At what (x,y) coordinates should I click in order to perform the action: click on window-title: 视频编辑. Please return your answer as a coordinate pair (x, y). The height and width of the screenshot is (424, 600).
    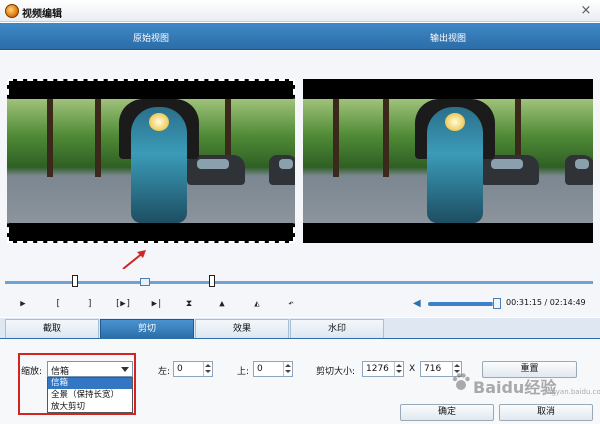
    Looking at the image, I should click on (42, 14).